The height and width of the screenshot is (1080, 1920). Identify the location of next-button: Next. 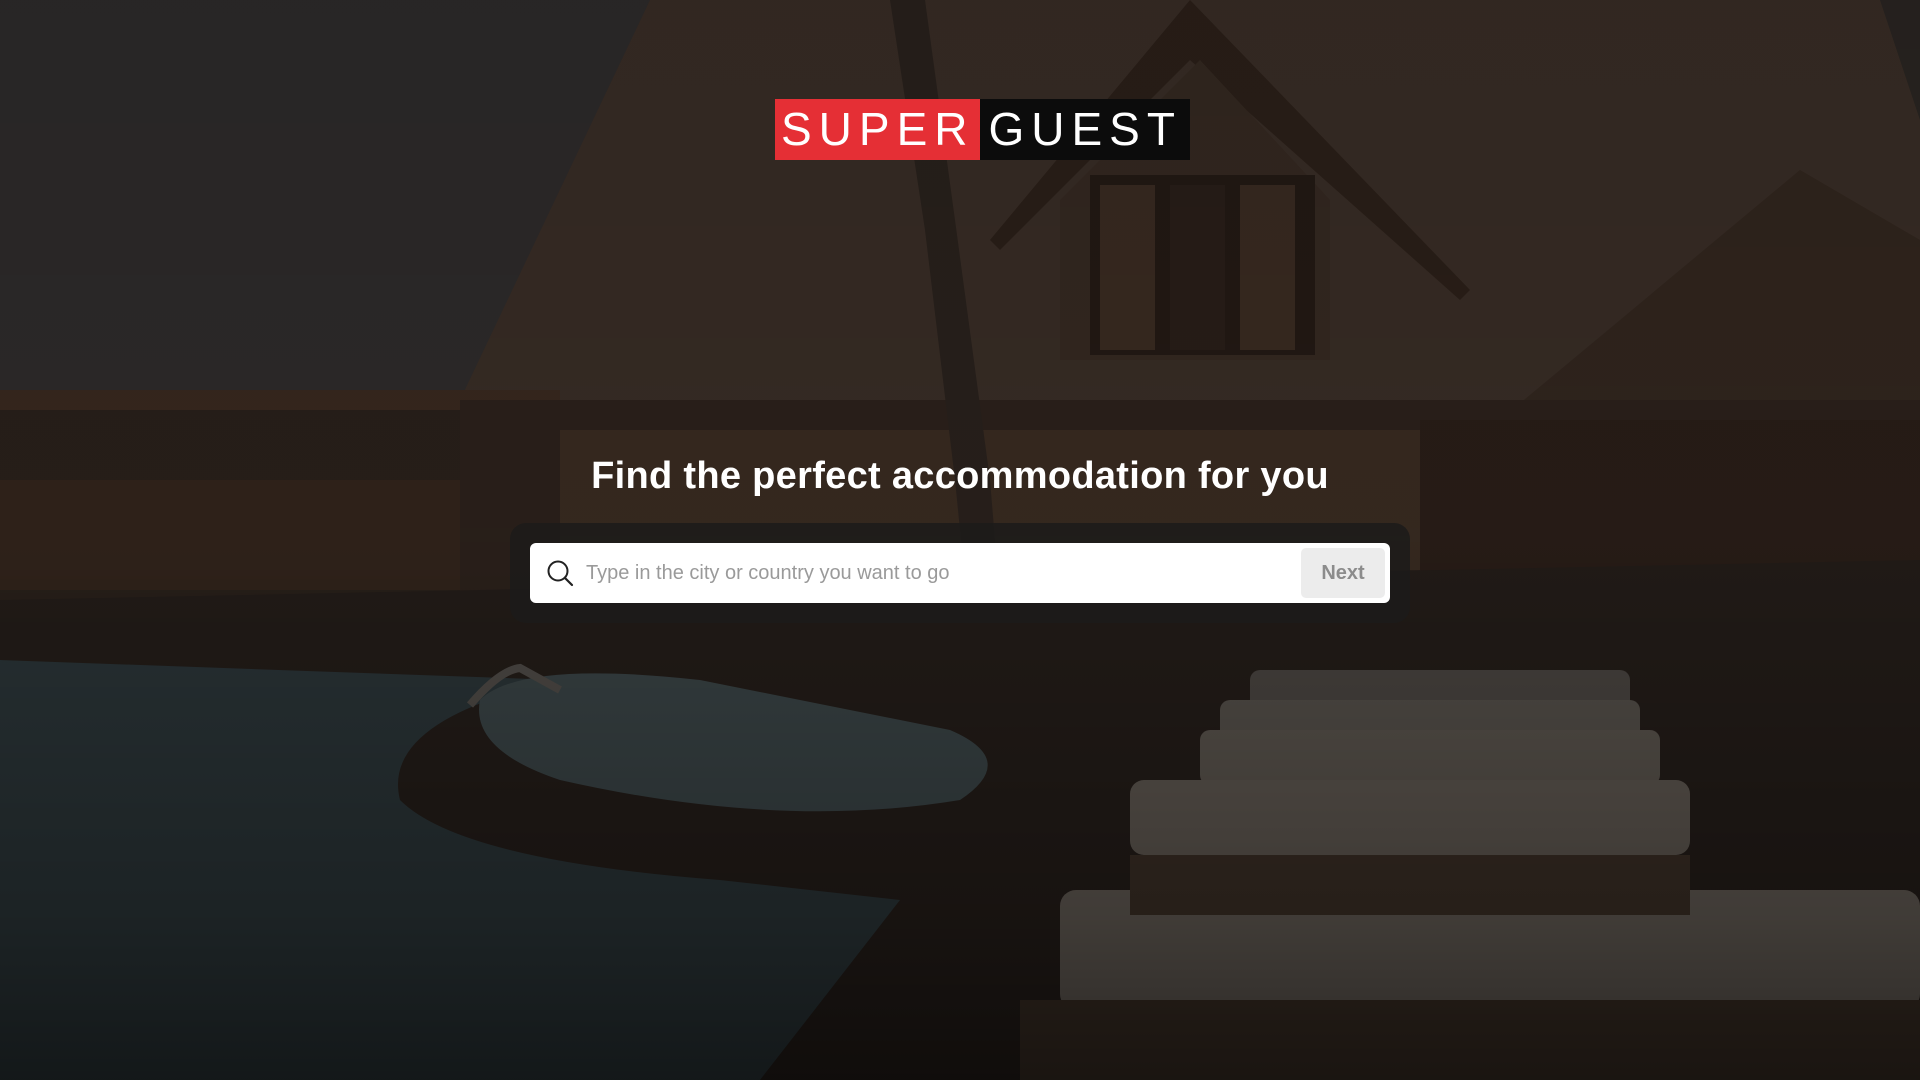
(1343, 573).